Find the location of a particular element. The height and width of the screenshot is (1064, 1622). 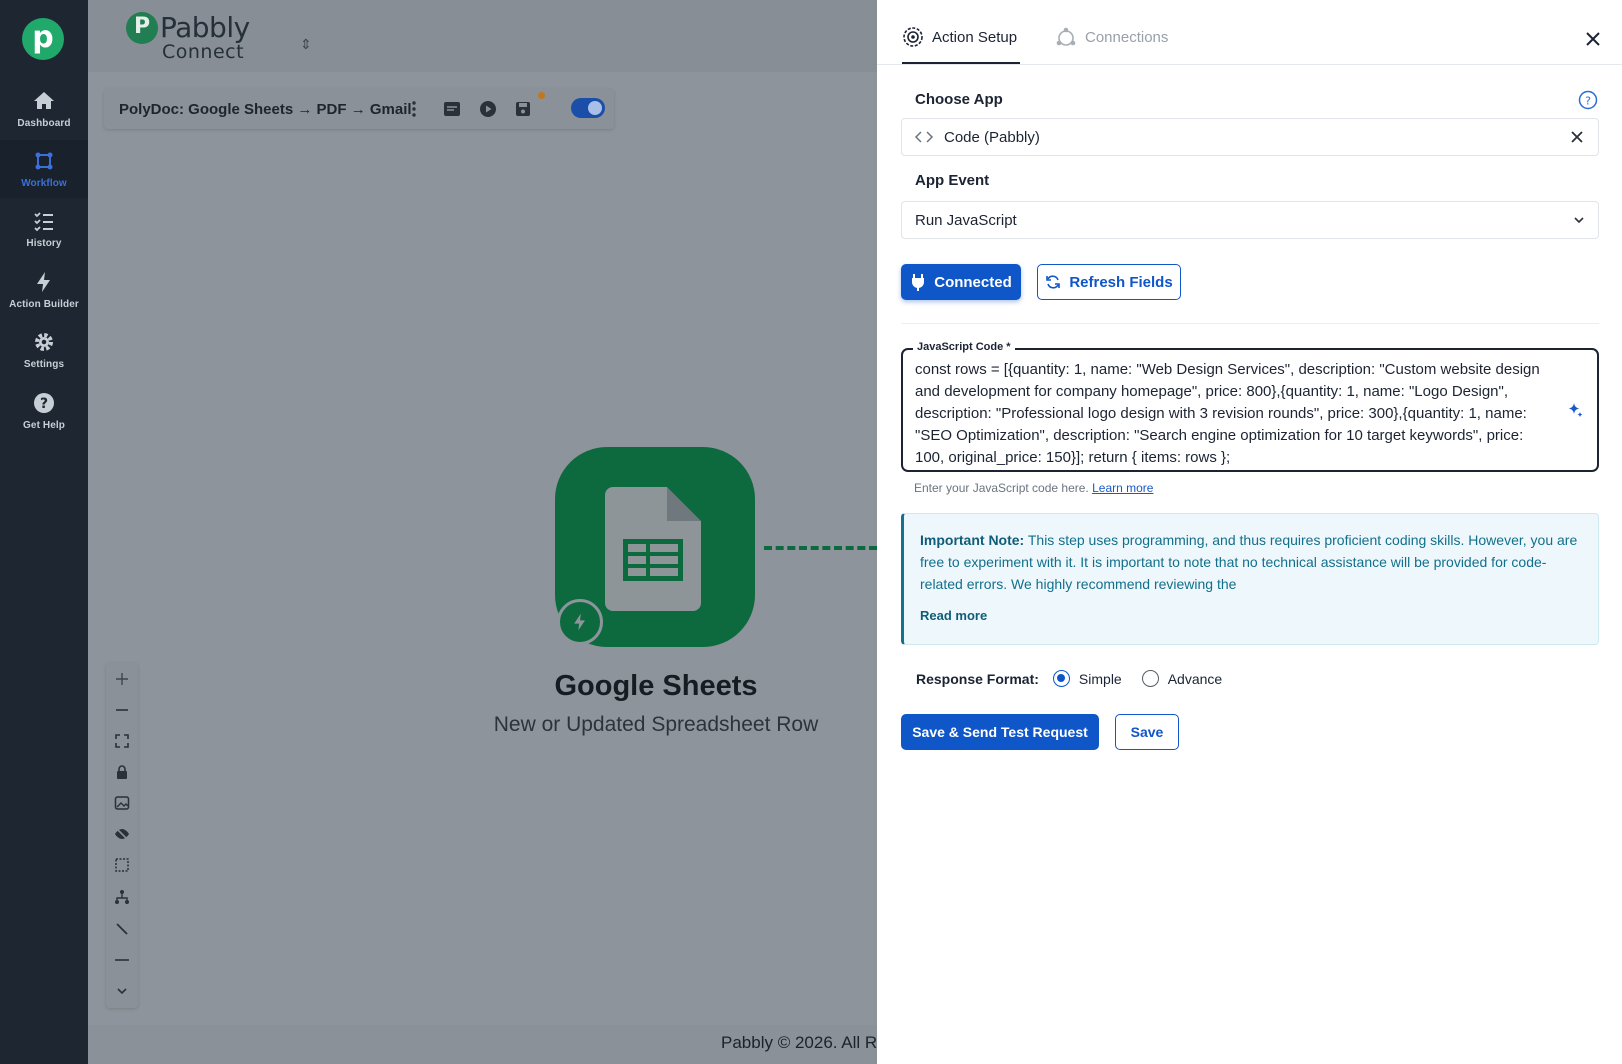

tab-action-setup: Action Setup is located at coordinates (959, 37).